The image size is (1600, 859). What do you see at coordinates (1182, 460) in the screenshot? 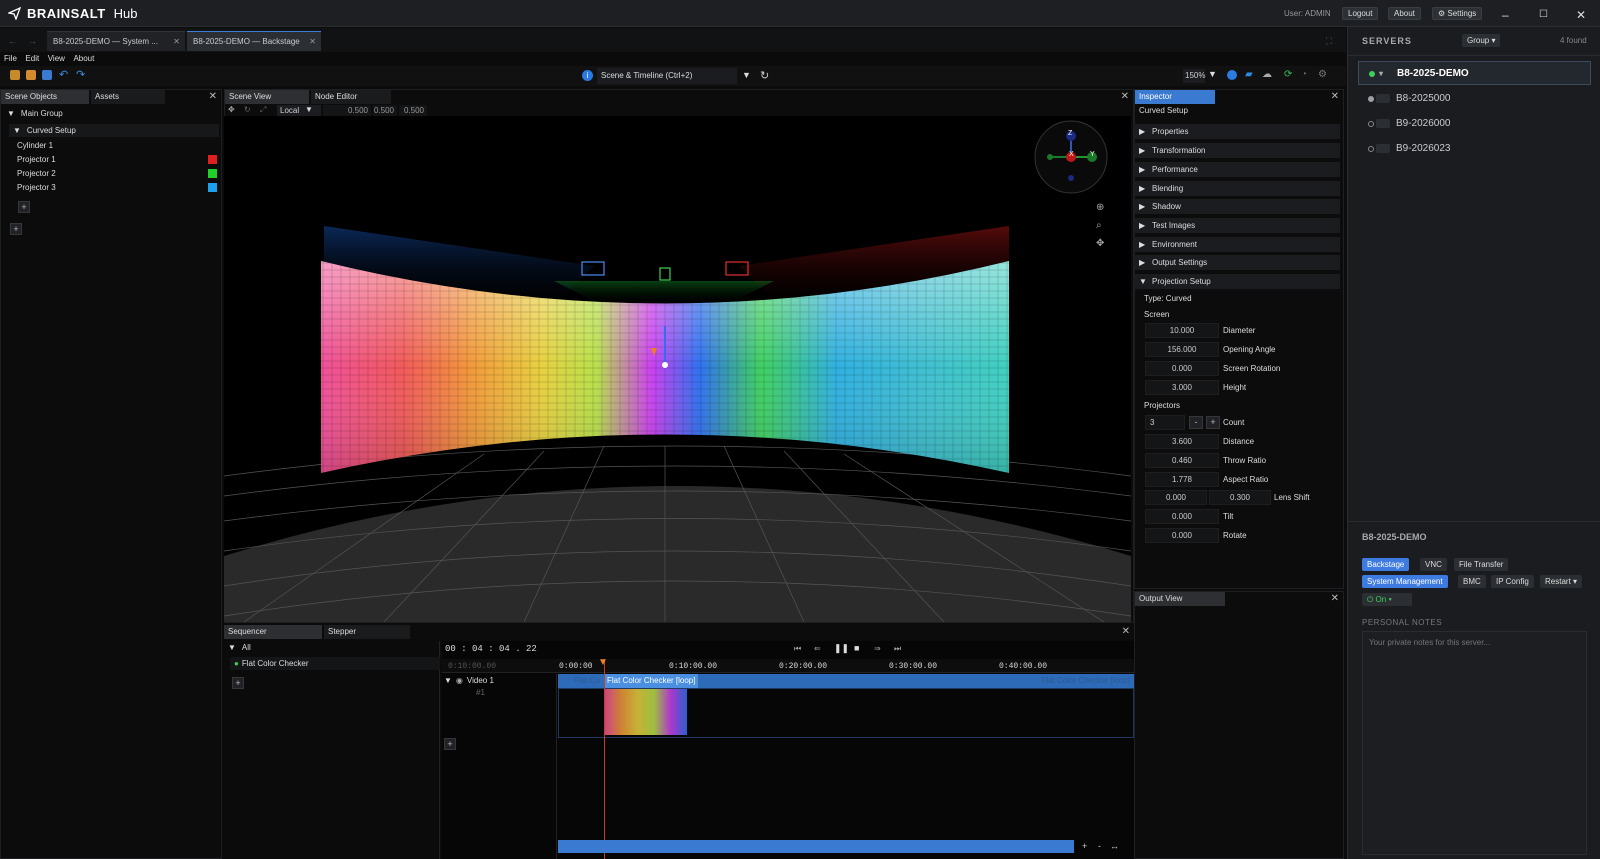
I see `throw-ratio-field: 0.460` at bounding box center [1182, 460].